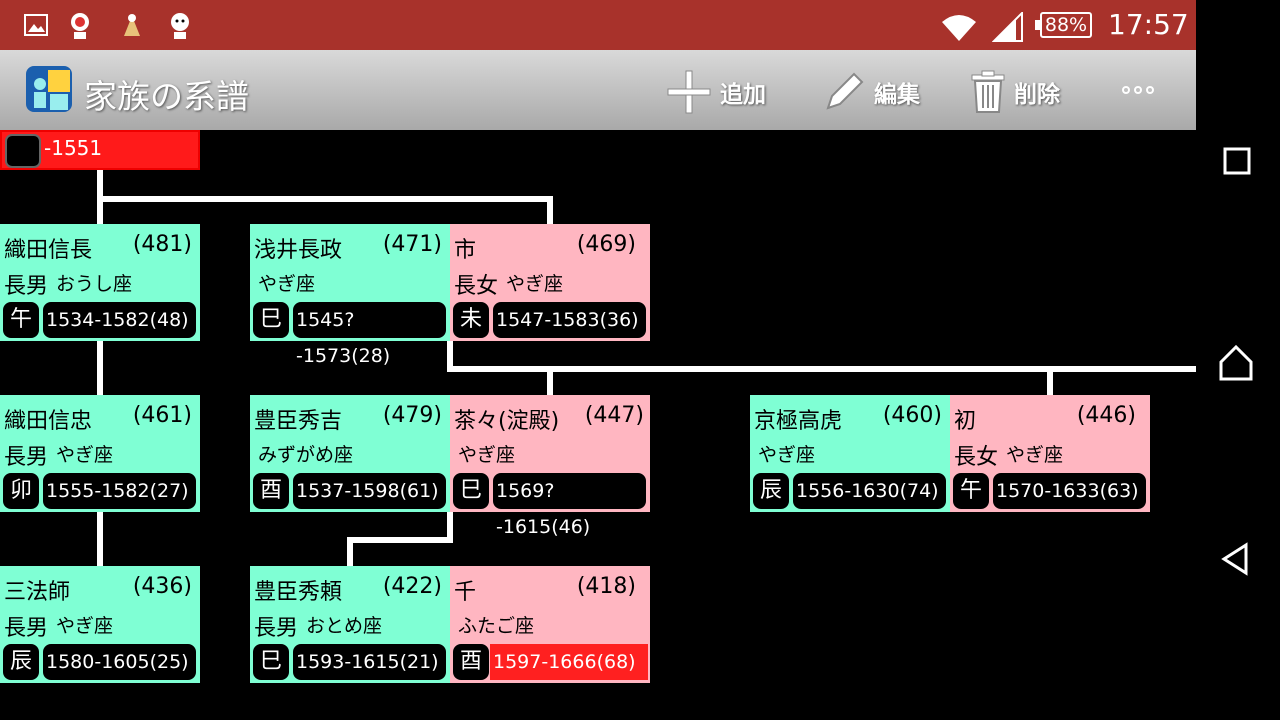  What do you see at coordinates (743, 95) in the screenshot?
I see `add-label: 追加` at bounding box center [743, 95].